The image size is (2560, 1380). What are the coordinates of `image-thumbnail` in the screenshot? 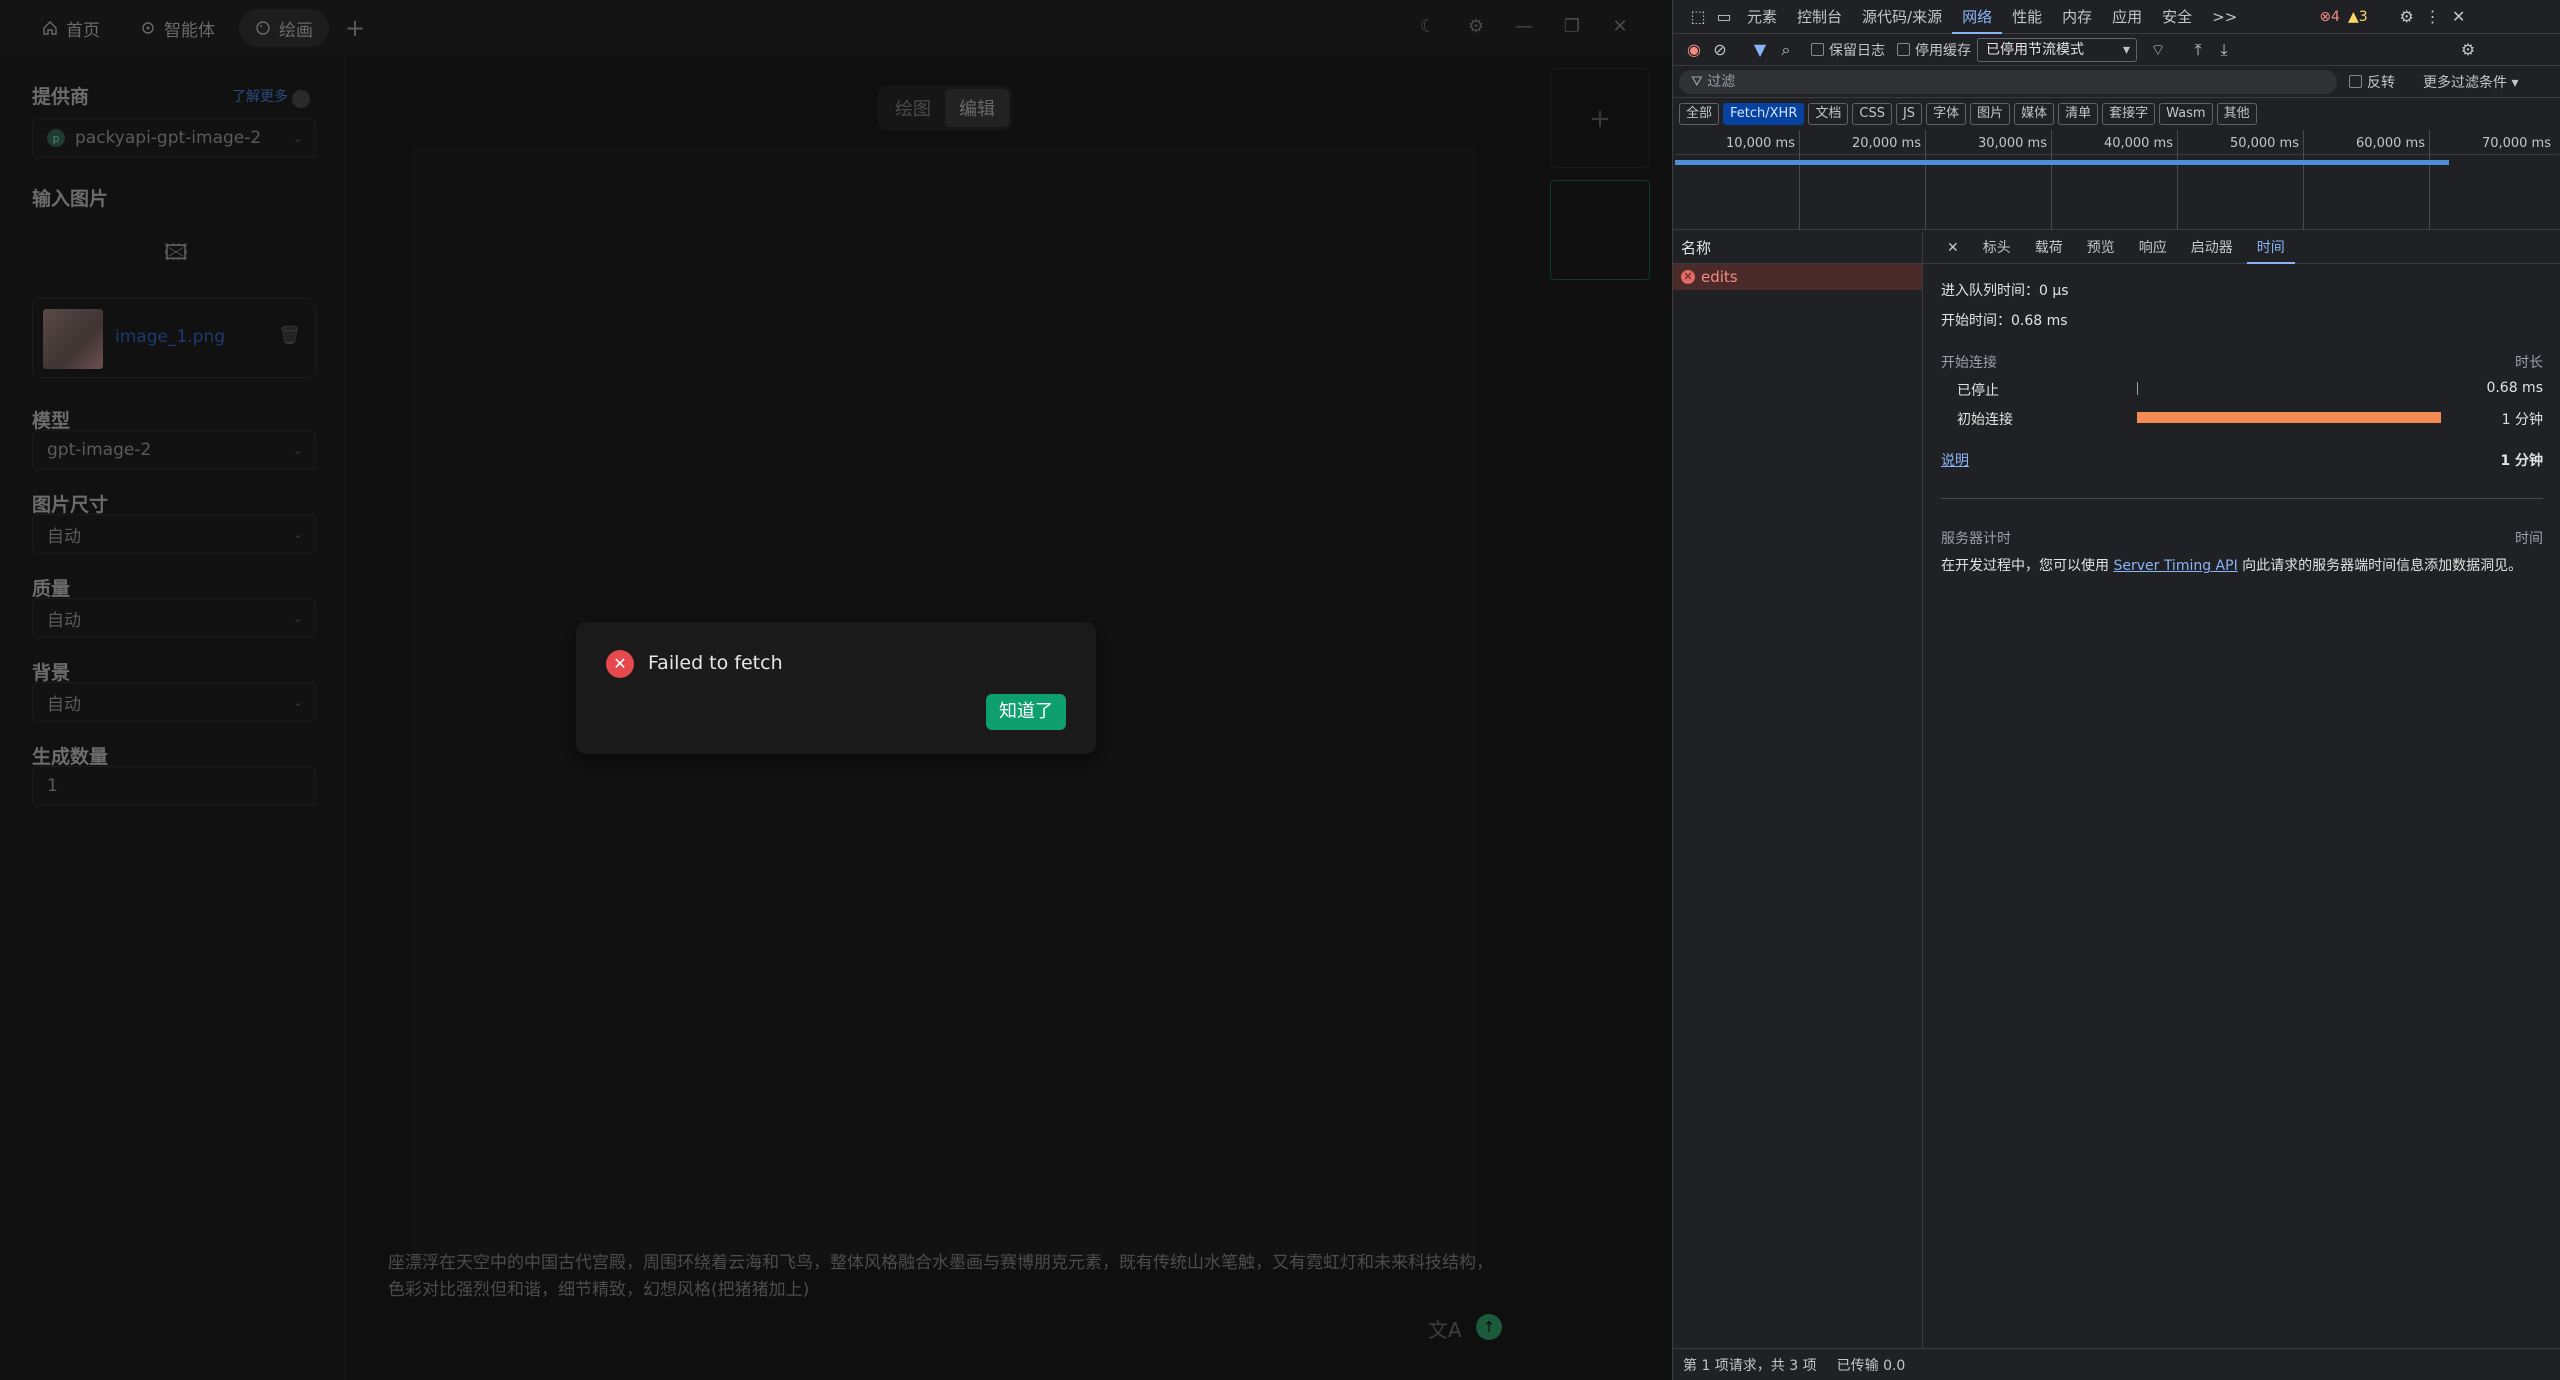 It's located at (73, 339).